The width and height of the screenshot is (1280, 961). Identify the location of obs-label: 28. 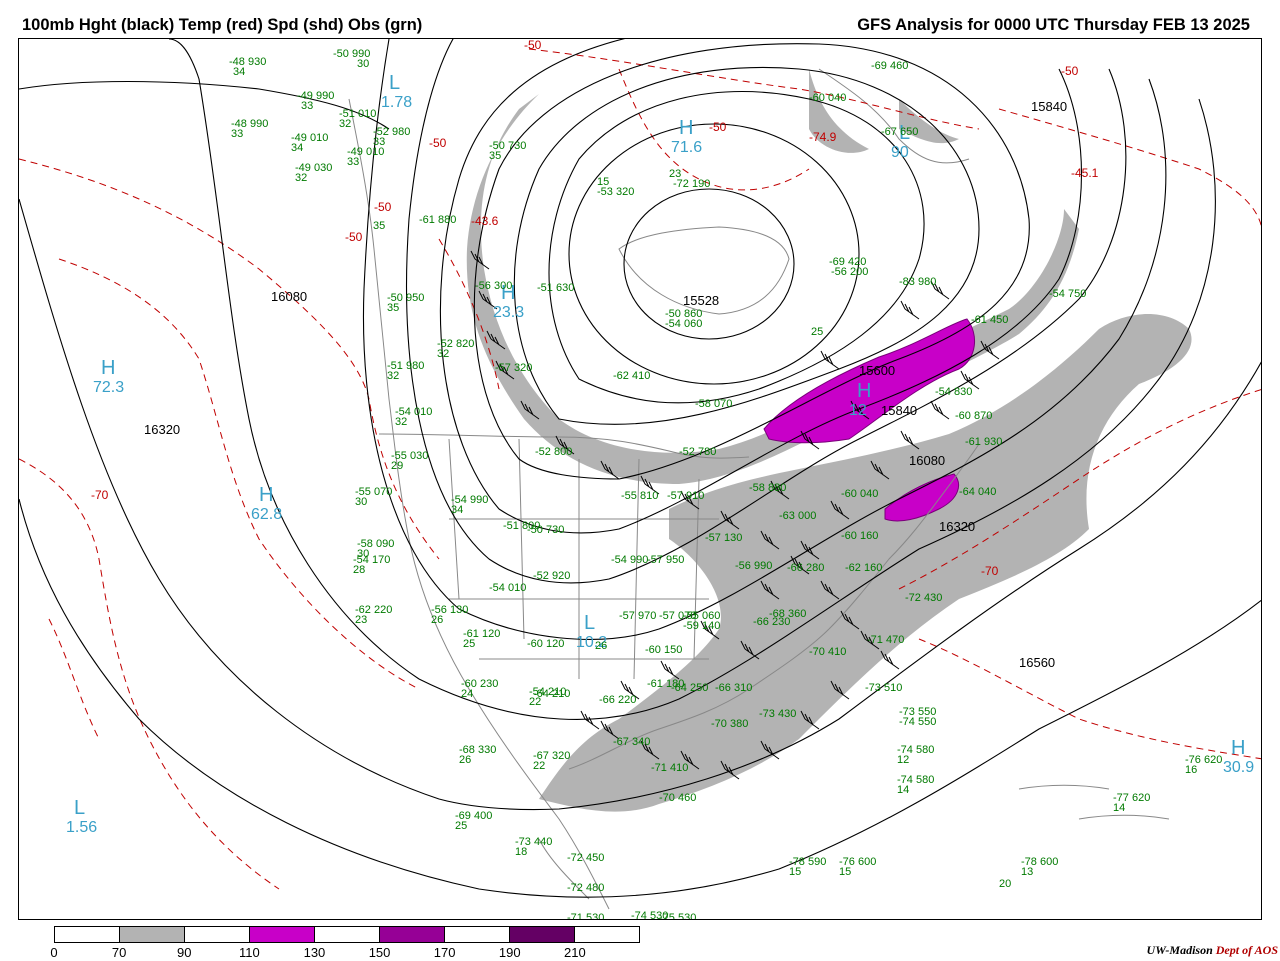
(359, 570).